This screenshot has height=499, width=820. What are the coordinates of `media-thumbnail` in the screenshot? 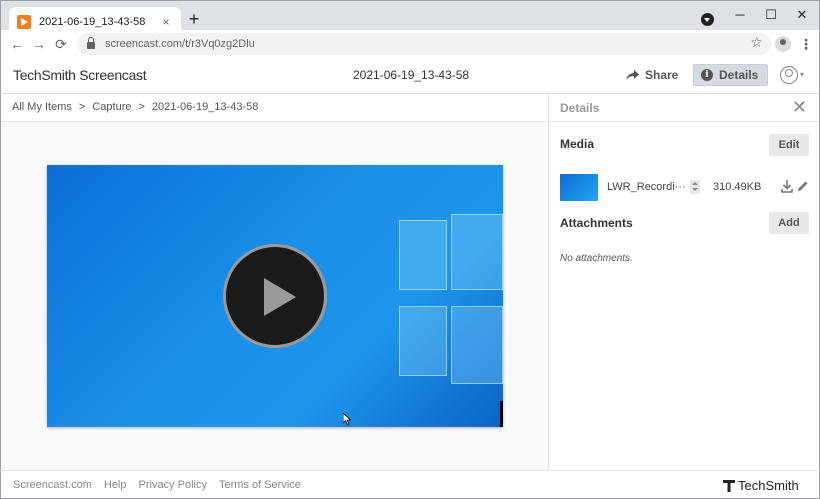 It's located at (579, 187).